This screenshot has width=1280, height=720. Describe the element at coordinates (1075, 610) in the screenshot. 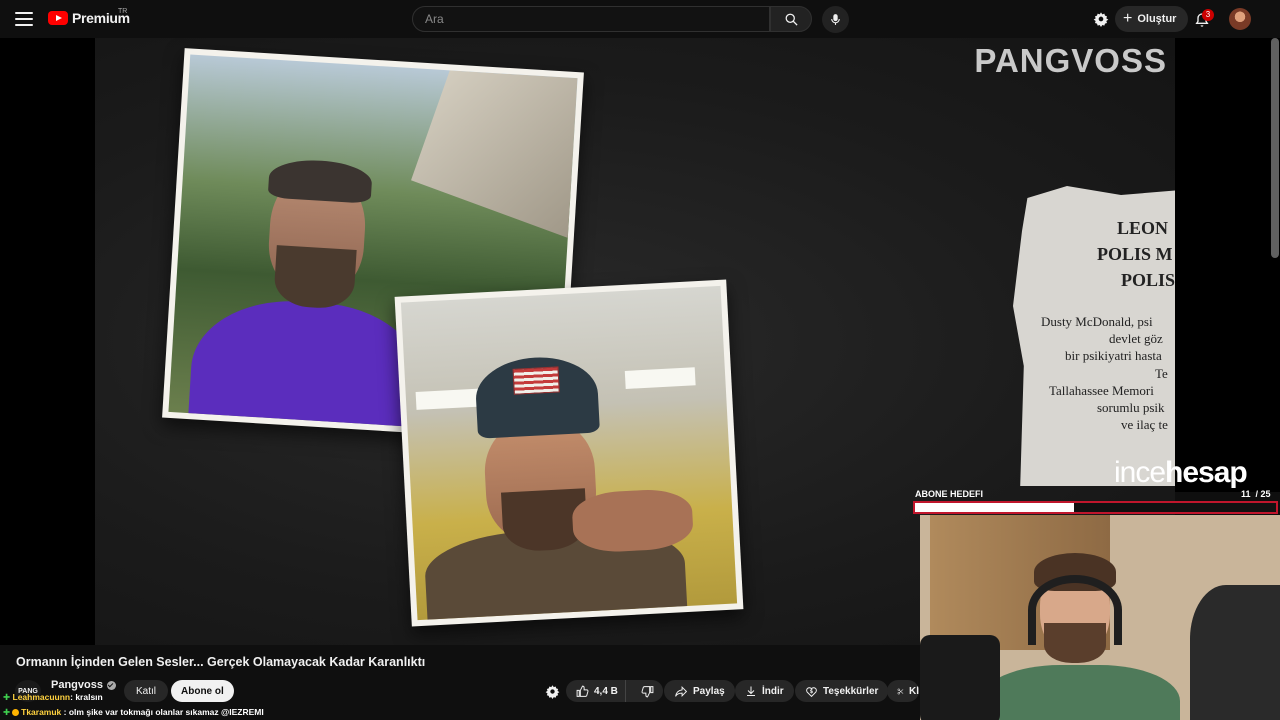

I see `headset-icon` at that location.